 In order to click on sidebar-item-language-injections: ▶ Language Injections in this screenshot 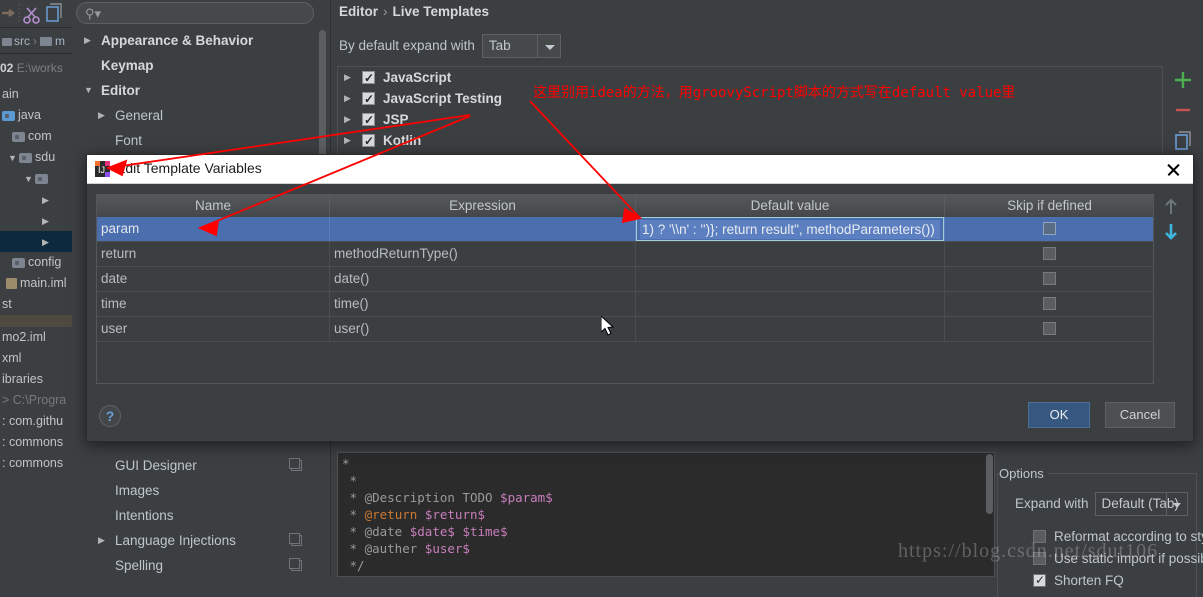, I will do `click(201, 540)`.